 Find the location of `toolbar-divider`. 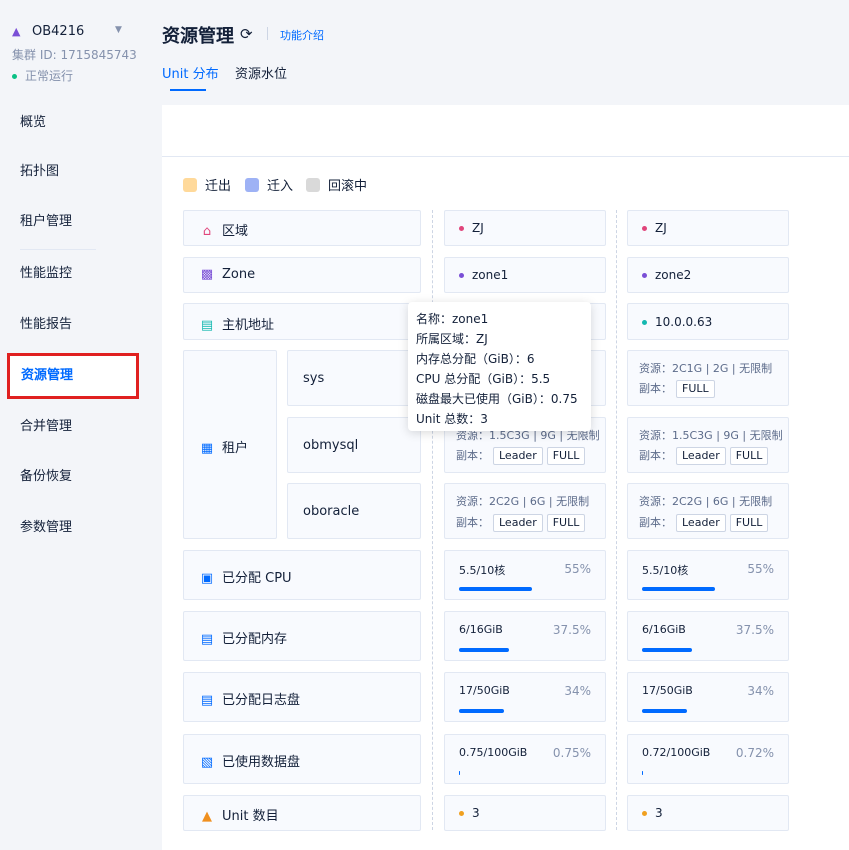

toolbar-divider is located at coordinates (505, 156).